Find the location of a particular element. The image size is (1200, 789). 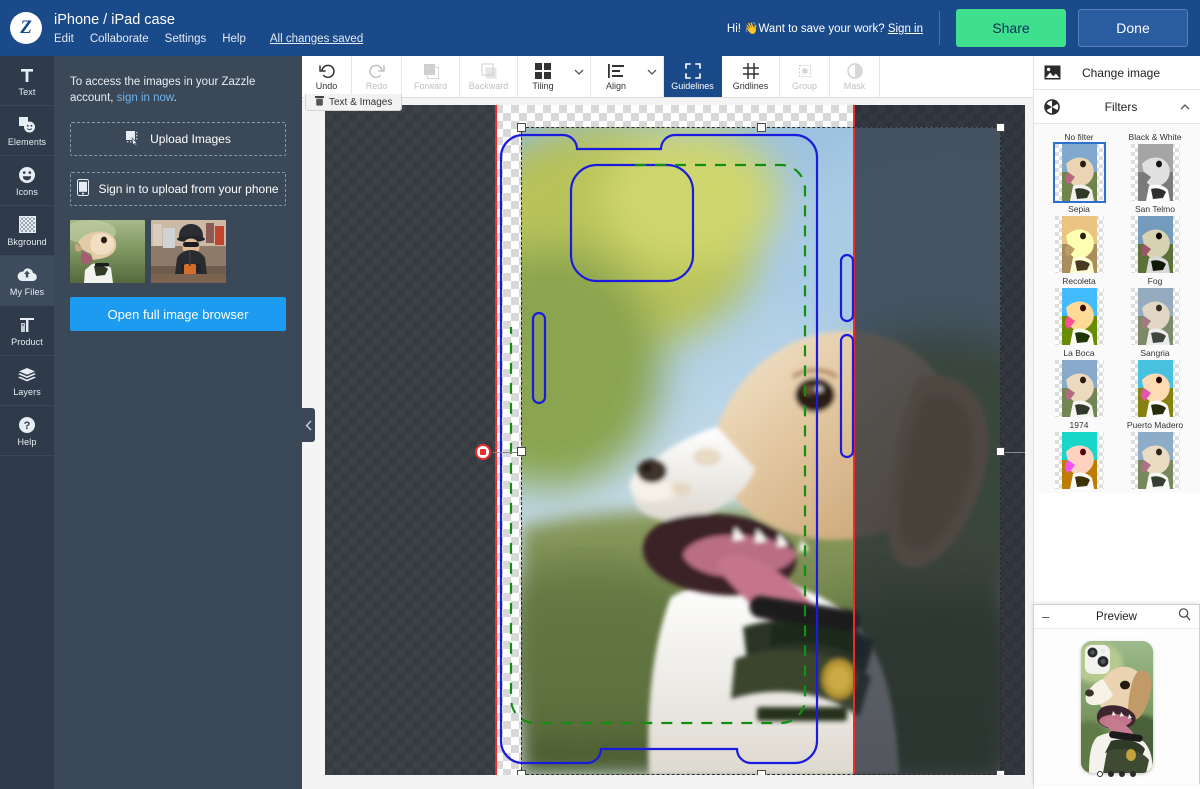

group-button: Group is located at coordinates (805, 76).